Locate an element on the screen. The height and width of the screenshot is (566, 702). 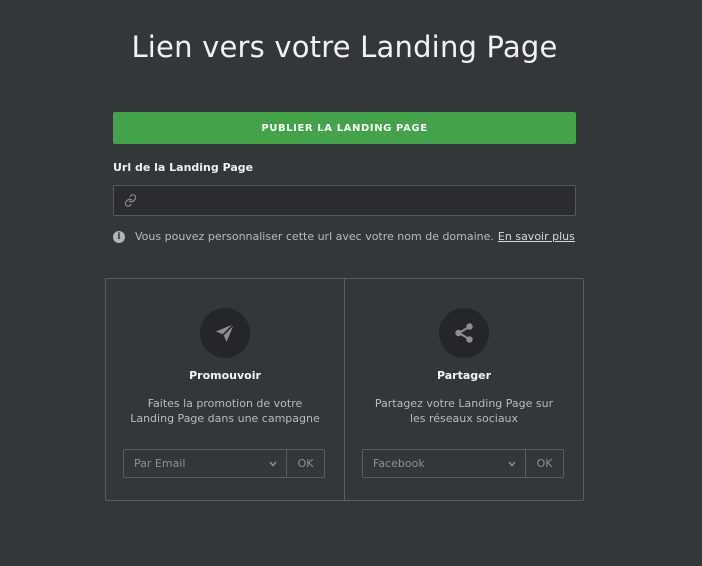
share-desc-line2: les réseaux sociaux is located at coordinates (464, 418).